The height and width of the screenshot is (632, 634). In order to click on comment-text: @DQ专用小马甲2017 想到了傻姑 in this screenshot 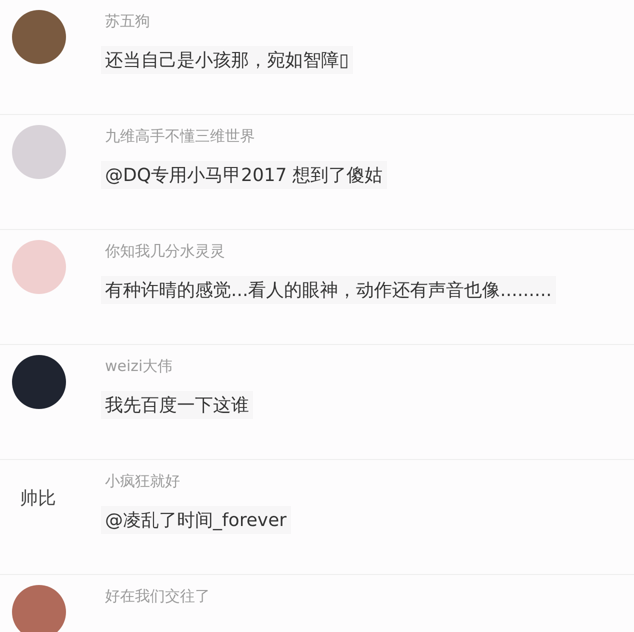, I will do `click(244, 175)`.